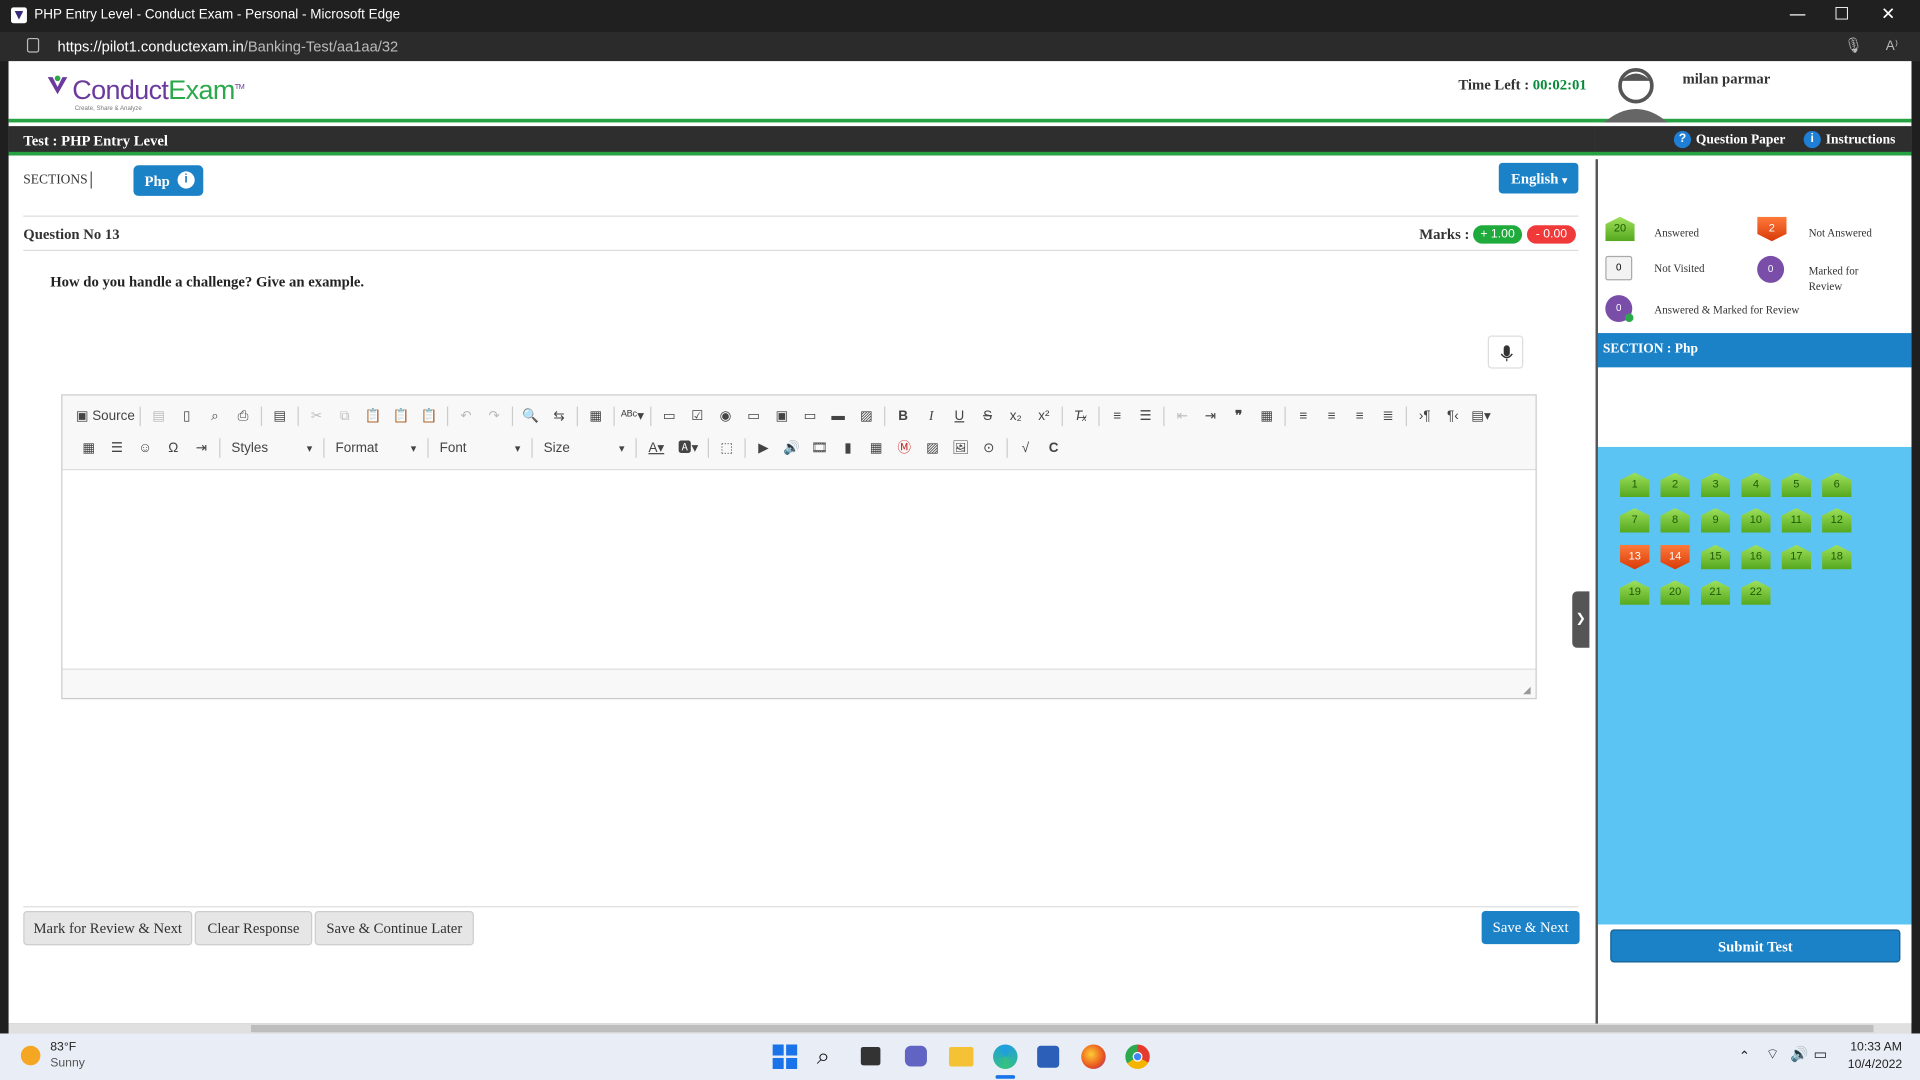 The image size is (1920, 1080). What do you see at coordinates (158, 416) in the screenshot?
I see `save-icon: ▤` at bounding box center [158, 416].